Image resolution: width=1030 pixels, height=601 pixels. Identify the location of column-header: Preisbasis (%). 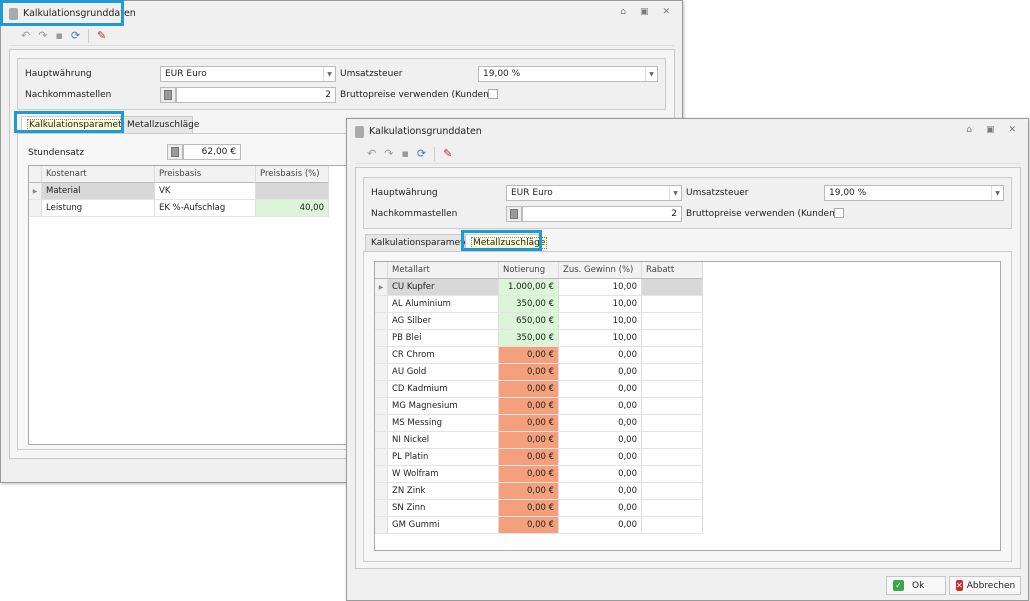
(292, 174).